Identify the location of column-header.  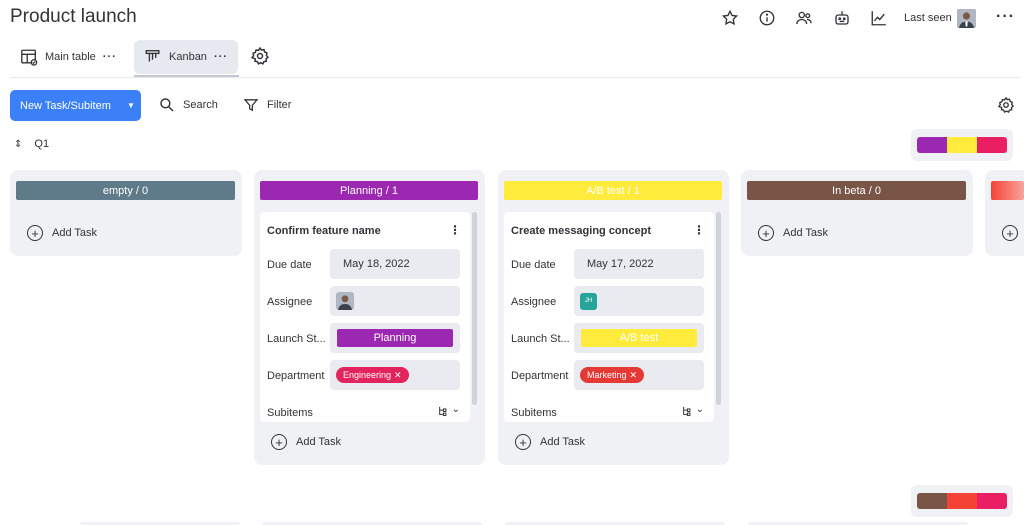
(1007, 190).